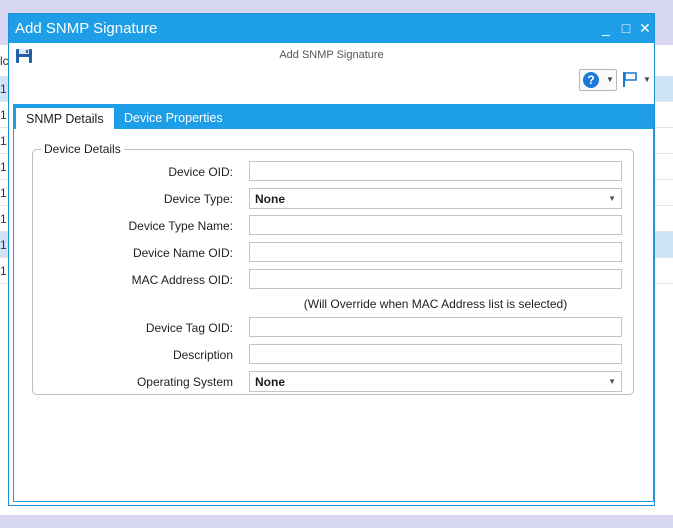 The height and width of the screenshot is (528, 673). Describe the element at coordinates (606, 28) in the screenshot. I see `minimize-button: _` at that location.